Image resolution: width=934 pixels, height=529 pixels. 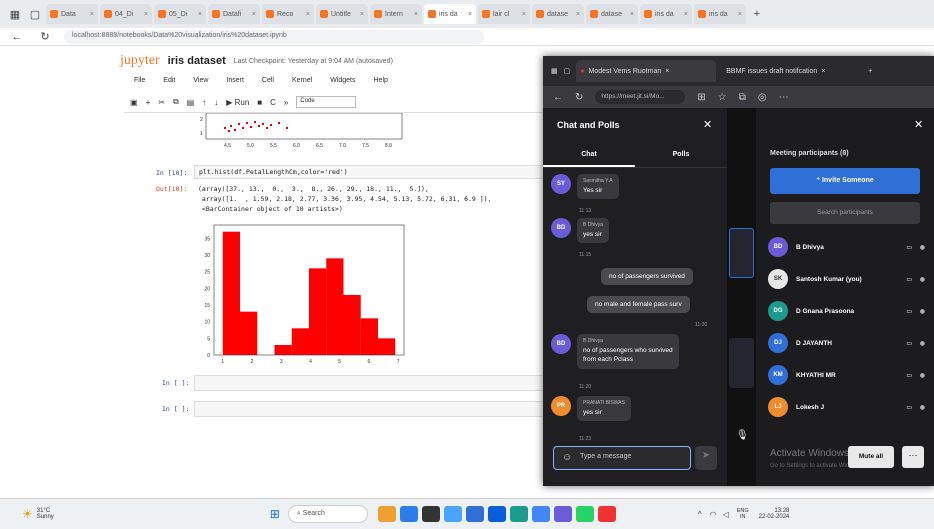 What do you see at coordinates (845, 181) in the screenshot?
I see `invite-someone-button: ⁺ Invite Someone` at bounding box center [845, 181].